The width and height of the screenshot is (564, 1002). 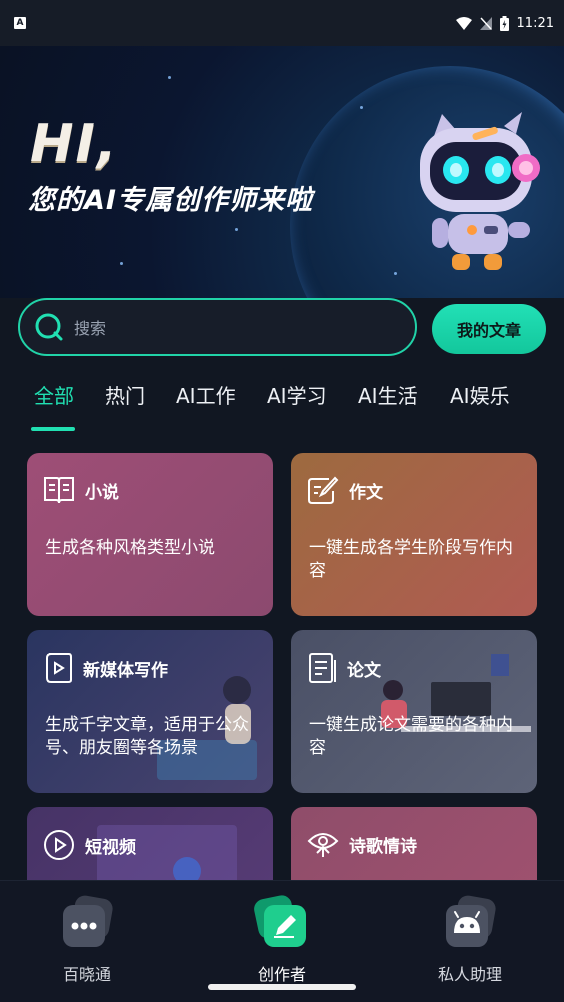 What do you see at coordinates (489, 329) in the screenshot?
I see `my-articles-button: 我的文章` at bounding box center [489, 329].